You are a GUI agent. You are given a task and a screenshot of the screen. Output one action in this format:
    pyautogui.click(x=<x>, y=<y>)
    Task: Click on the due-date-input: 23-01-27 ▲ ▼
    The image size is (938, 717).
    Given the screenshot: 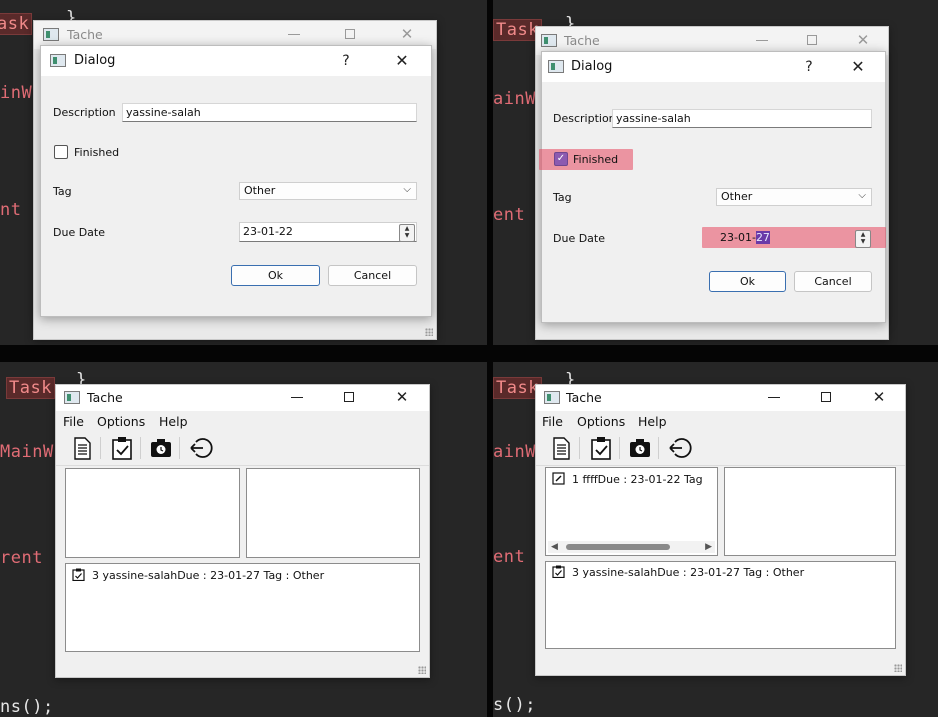 What is the action you would take?
    pyautogui.click(x=794, y=238)
    